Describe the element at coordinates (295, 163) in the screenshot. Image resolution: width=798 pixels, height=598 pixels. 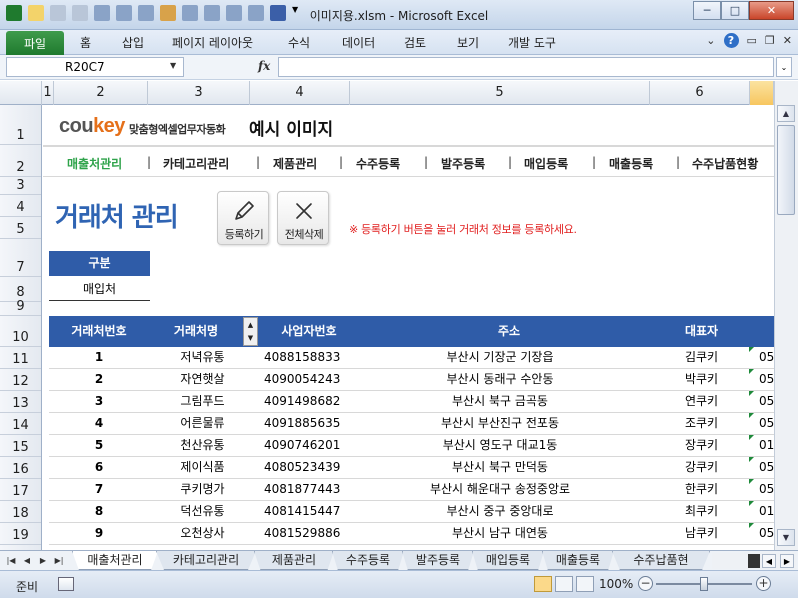
I see `nav-product: 제품관리` at that location.